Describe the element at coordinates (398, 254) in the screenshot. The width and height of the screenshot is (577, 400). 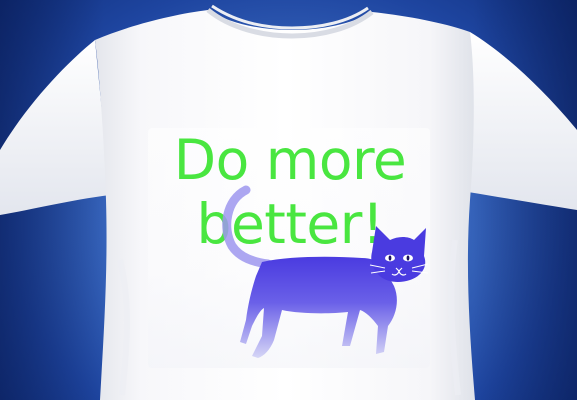
I see `cat-head` at that location.